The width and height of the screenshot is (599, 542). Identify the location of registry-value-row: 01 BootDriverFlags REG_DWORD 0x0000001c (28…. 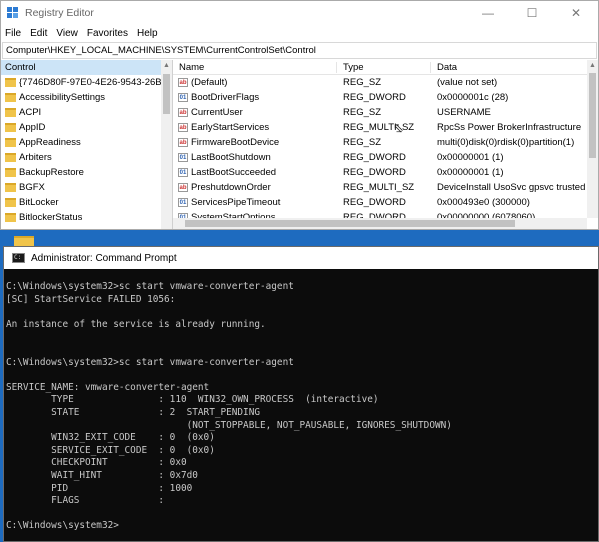
(385, 97).